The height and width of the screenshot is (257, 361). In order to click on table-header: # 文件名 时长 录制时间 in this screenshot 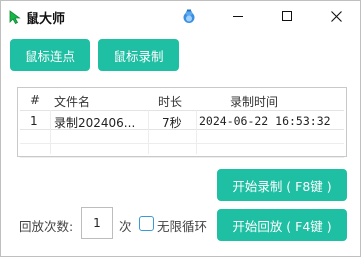, I will do `click(182, 100)`.